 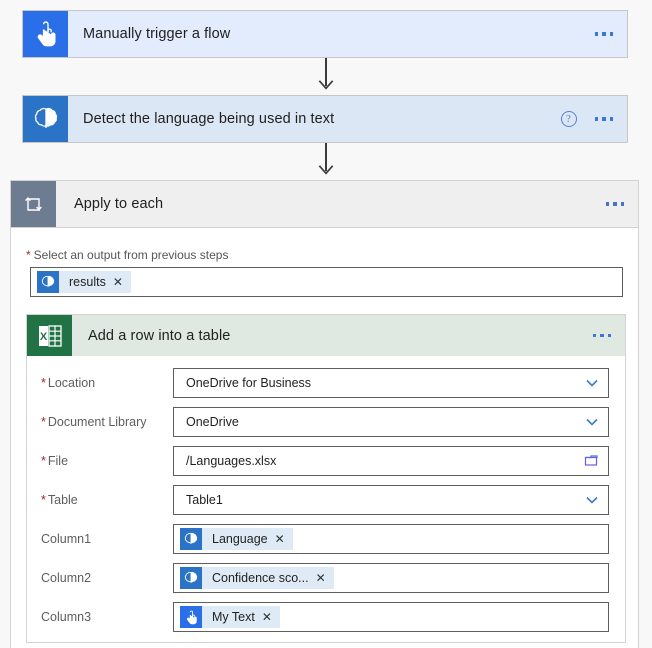 What do you see at coordinates (157, 34) in the screenshot?
I see `trigger-title: Manually trigger a flow` at bounding box center [157, 34].